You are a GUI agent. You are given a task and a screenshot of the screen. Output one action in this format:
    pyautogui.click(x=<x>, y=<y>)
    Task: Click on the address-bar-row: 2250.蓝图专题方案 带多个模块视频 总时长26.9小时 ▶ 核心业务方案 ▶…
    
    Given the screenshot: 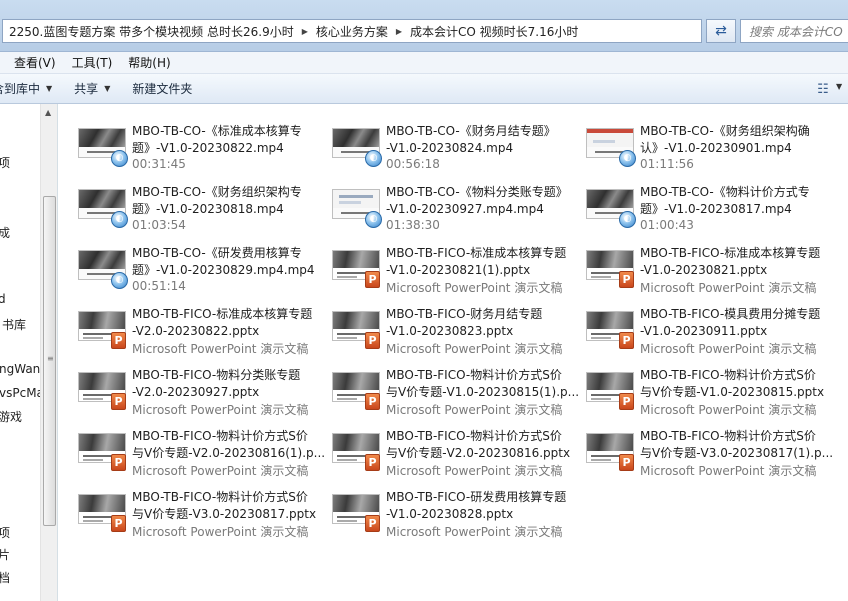 What is the action you would take?
    pyautogui.click(x=424, y=26)
    